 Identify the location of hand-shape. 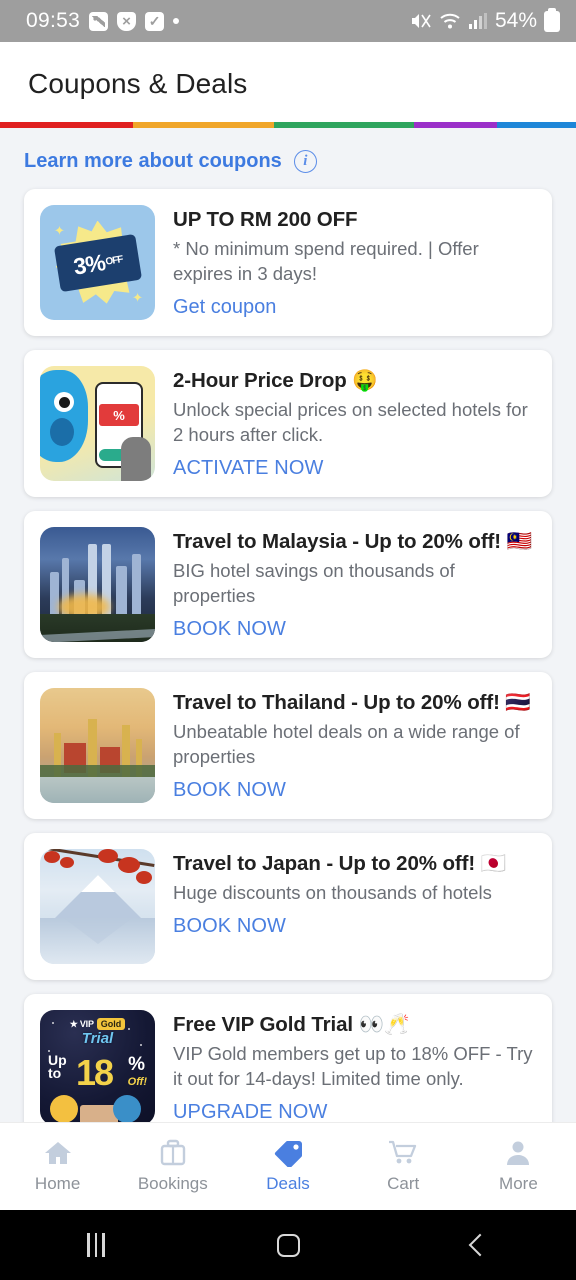
(136, 459).